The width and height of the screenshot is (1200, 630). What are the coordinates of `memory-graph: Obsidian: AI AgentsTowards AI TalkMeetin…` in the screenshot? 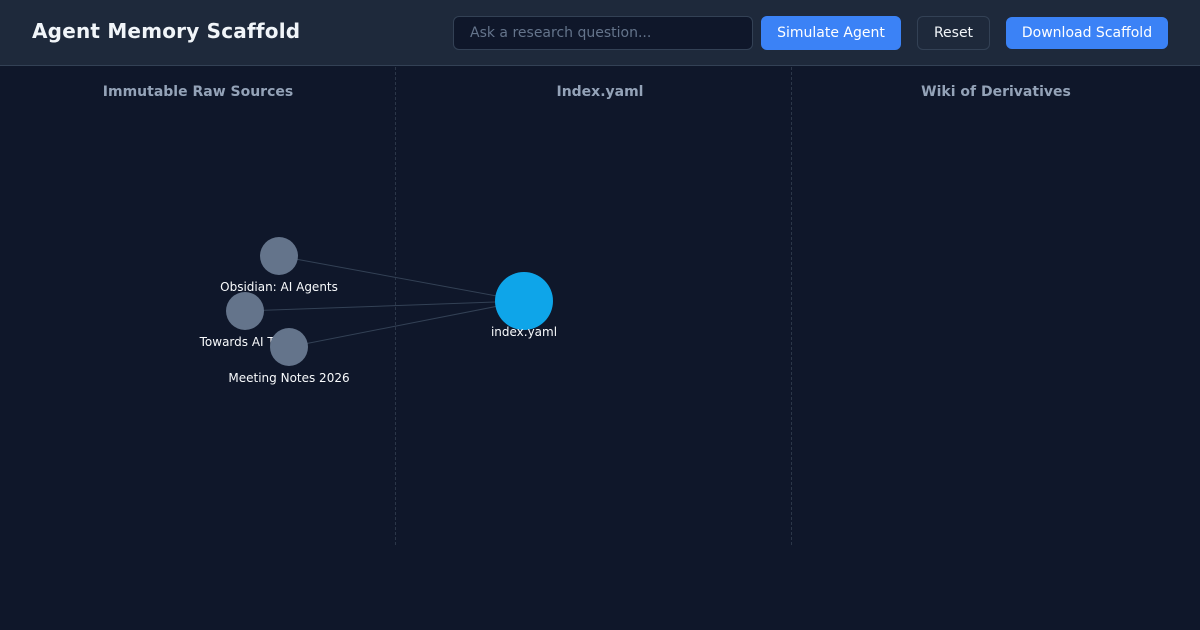 It's located at (378, 311).